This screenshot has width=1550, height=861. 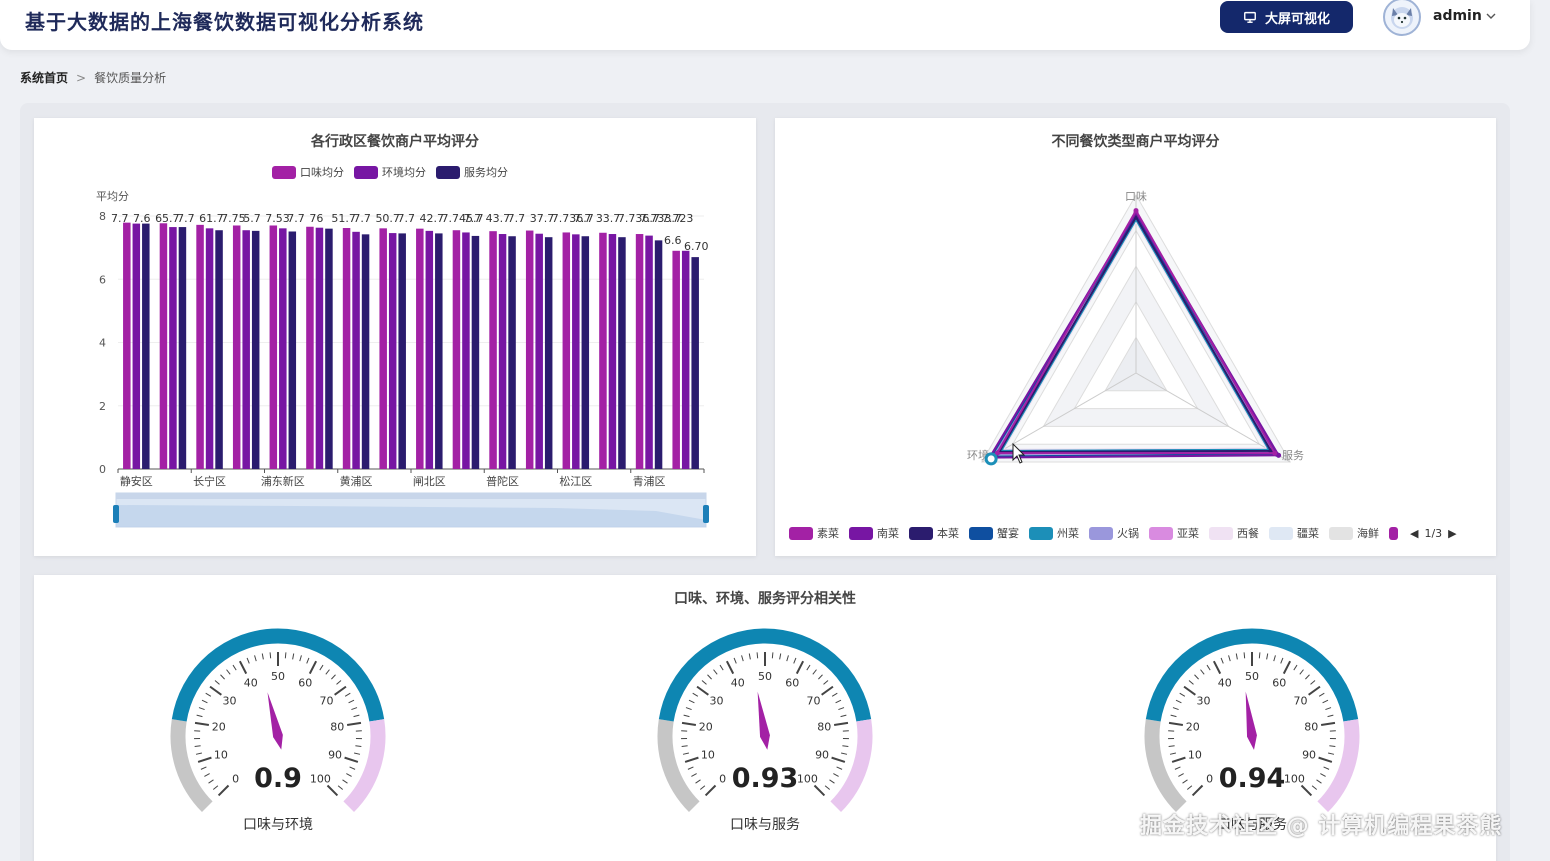 I want to click on radar-legend-item: 西餐, so click(x=1234, y=533).